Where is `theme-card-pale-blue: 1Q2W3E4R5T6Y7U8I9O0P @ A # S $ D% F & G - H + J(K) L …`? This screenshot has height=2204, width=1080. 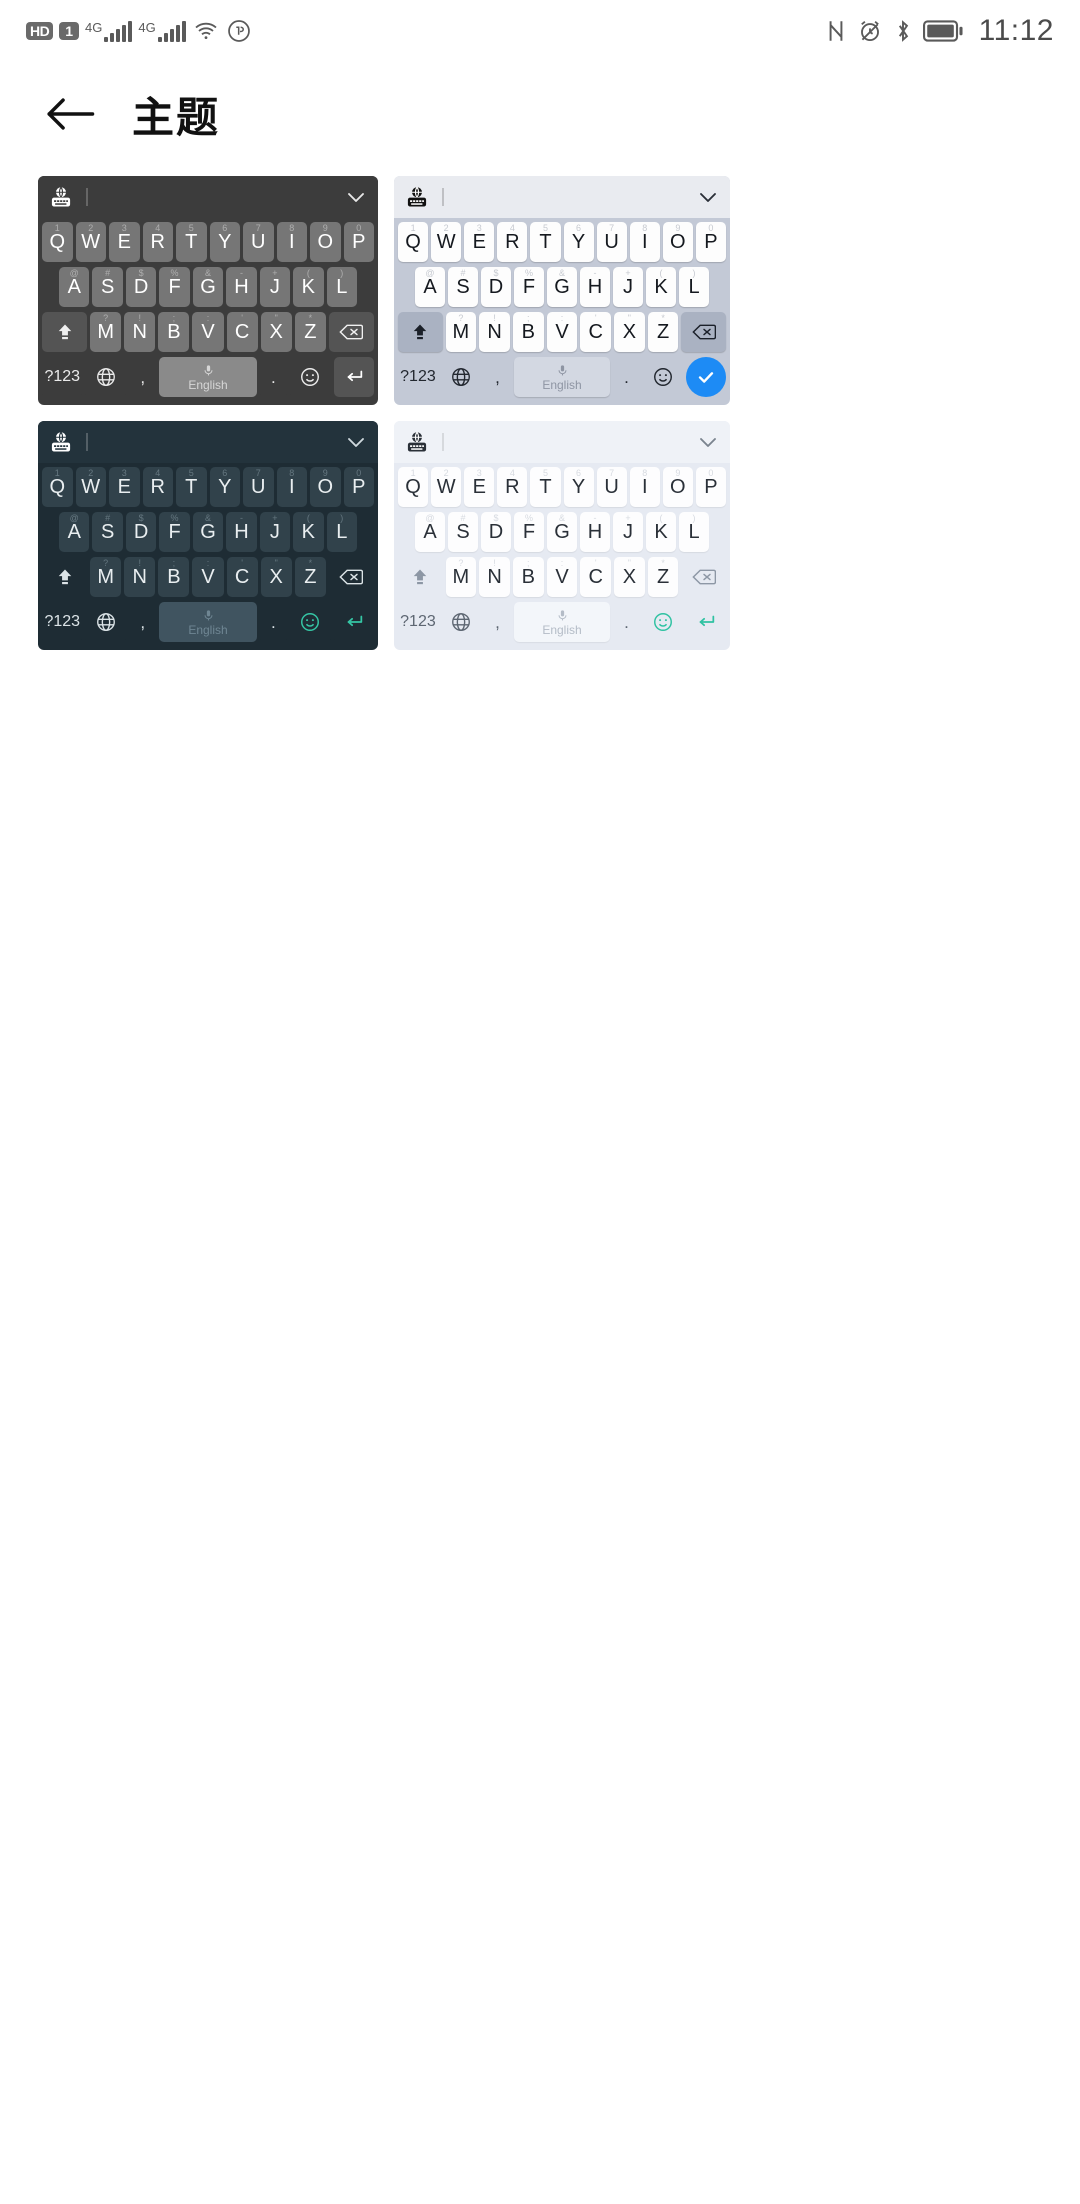
theme-card-pale-blue: 1Q2W3E4R5T6Y7U8I9O0P @ A # S $ D% F & G - H + J(K) L … is located at coordinates (562, 535).